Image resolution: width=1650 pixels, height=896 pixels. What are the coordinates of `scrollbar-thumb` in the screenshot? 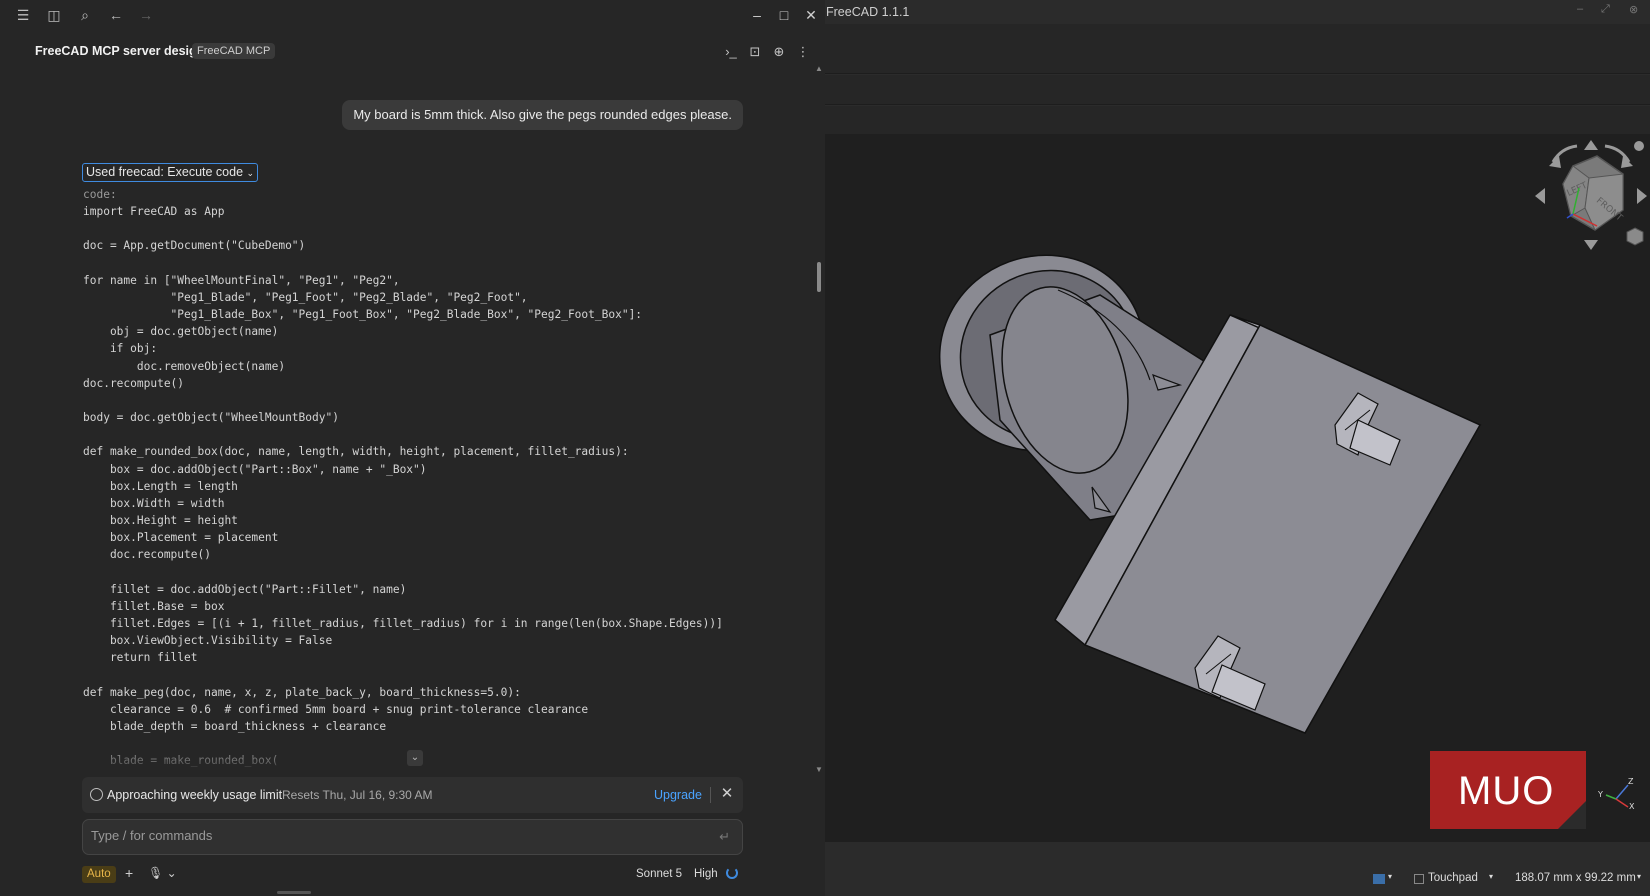 It's located at (819, 277).